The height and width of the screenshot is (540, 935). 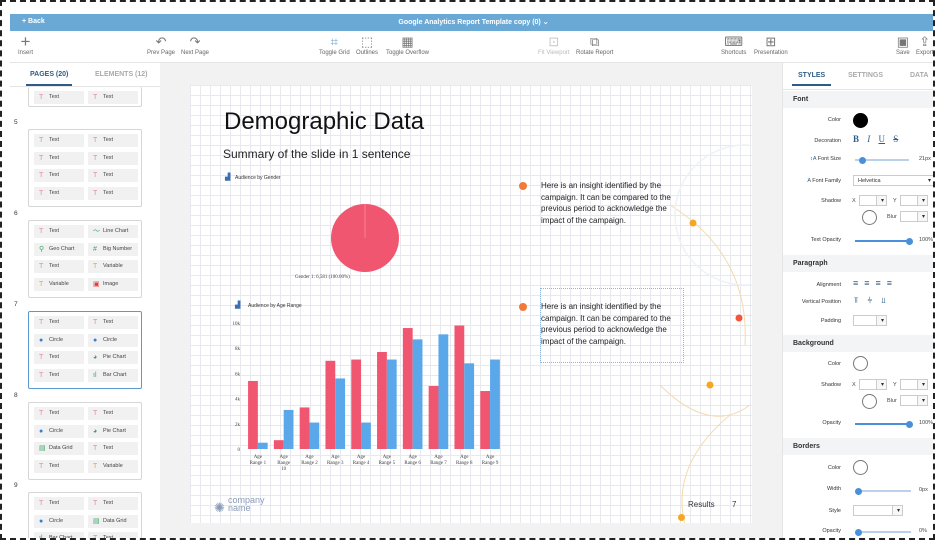 I want to click on align-top-icon: ⫪, so click(x=861, y=300).